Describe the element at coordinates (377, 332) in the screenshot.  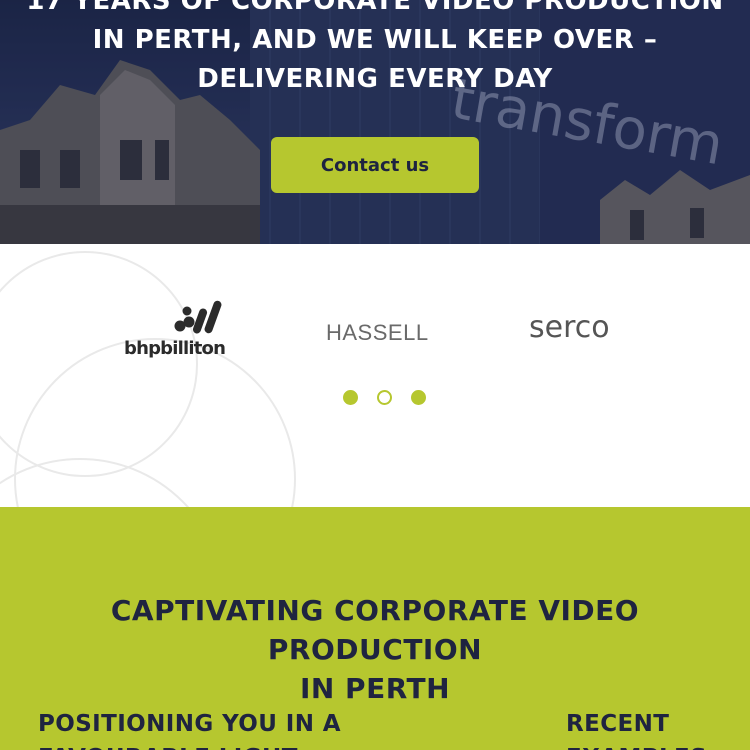
I see `hassell-logo: HASSELL` at that location.